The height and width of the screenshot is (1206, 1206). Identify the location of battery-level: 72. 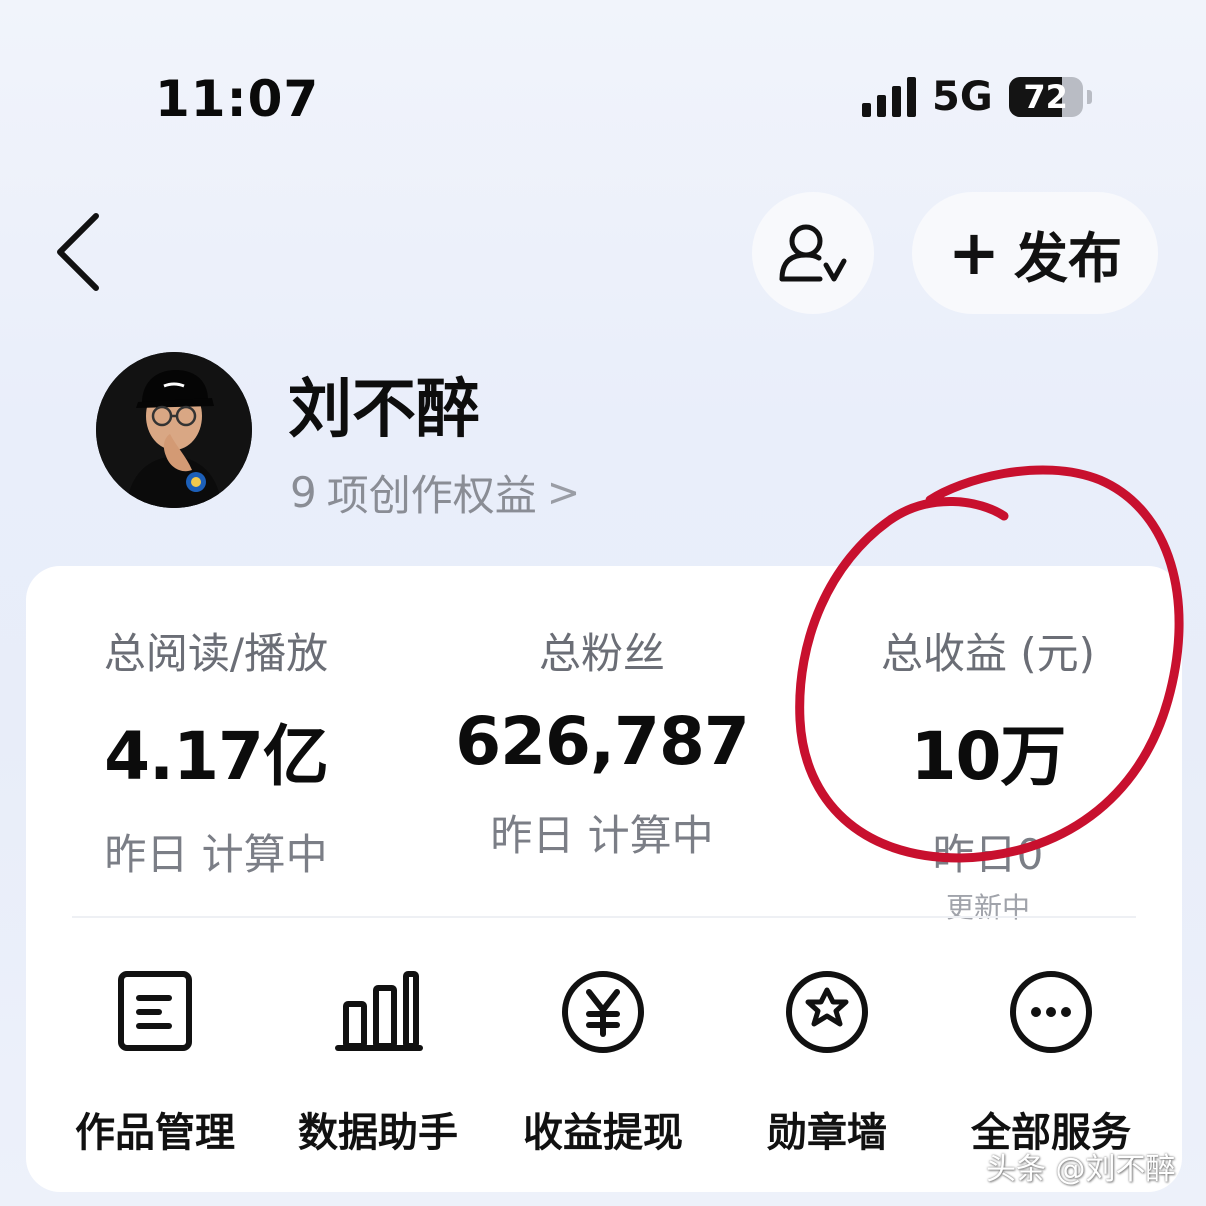
(1045, 97).